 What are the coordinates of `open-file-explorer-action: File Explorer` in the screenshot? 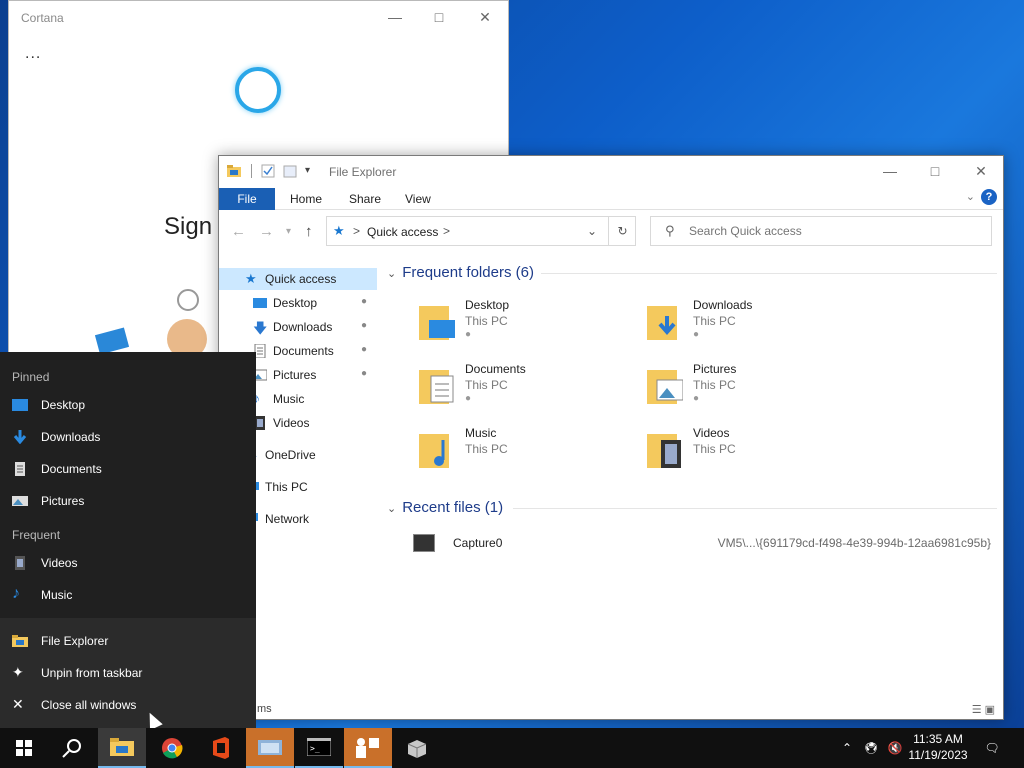 It's located at (128, 641).